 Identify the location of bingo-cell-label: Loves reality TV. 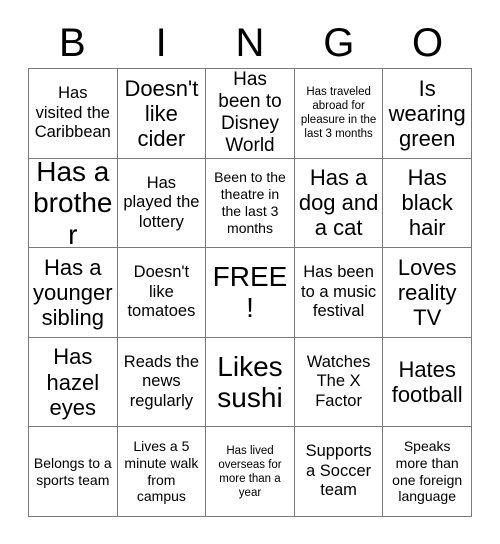
(427, 292).